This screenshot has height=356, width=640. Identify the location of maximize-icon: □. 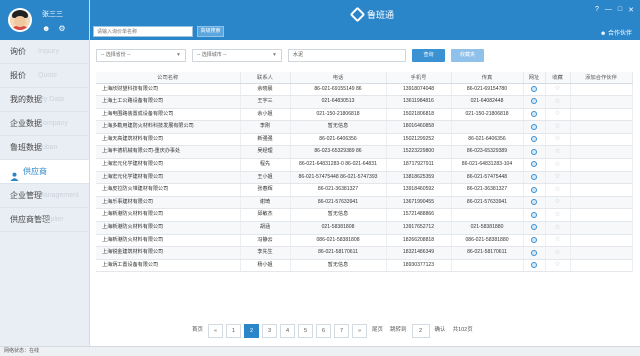
(620, 10).